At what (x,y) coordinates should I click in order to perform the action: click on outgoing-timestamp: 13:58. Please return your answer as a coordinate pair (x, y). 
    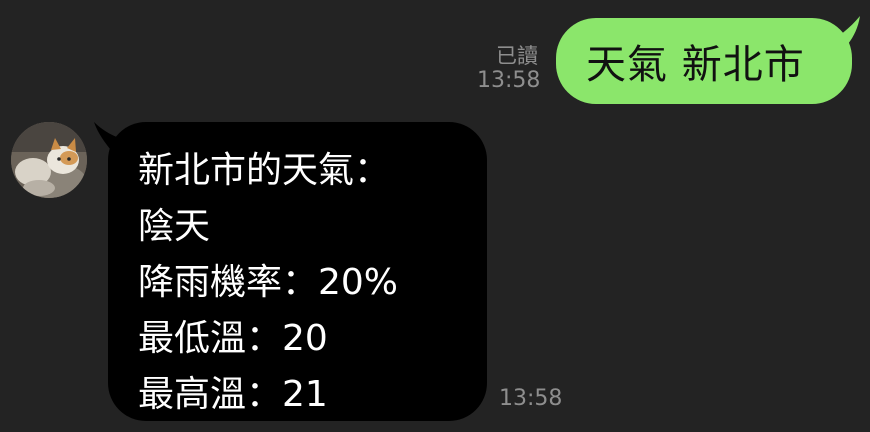
    Looking at the image, I should click on (509, 80).